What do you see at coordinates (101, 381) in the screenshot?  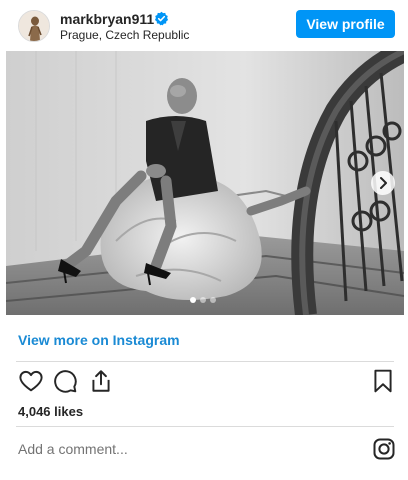 I see `share-icon` at bounding box center [101, 381].